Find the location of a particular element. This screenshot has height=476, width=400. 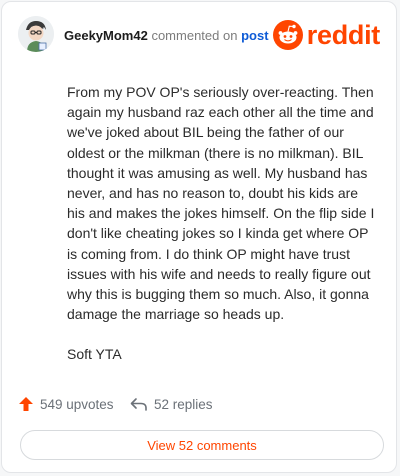

avatar-icon is located at coordinates (36, 34).